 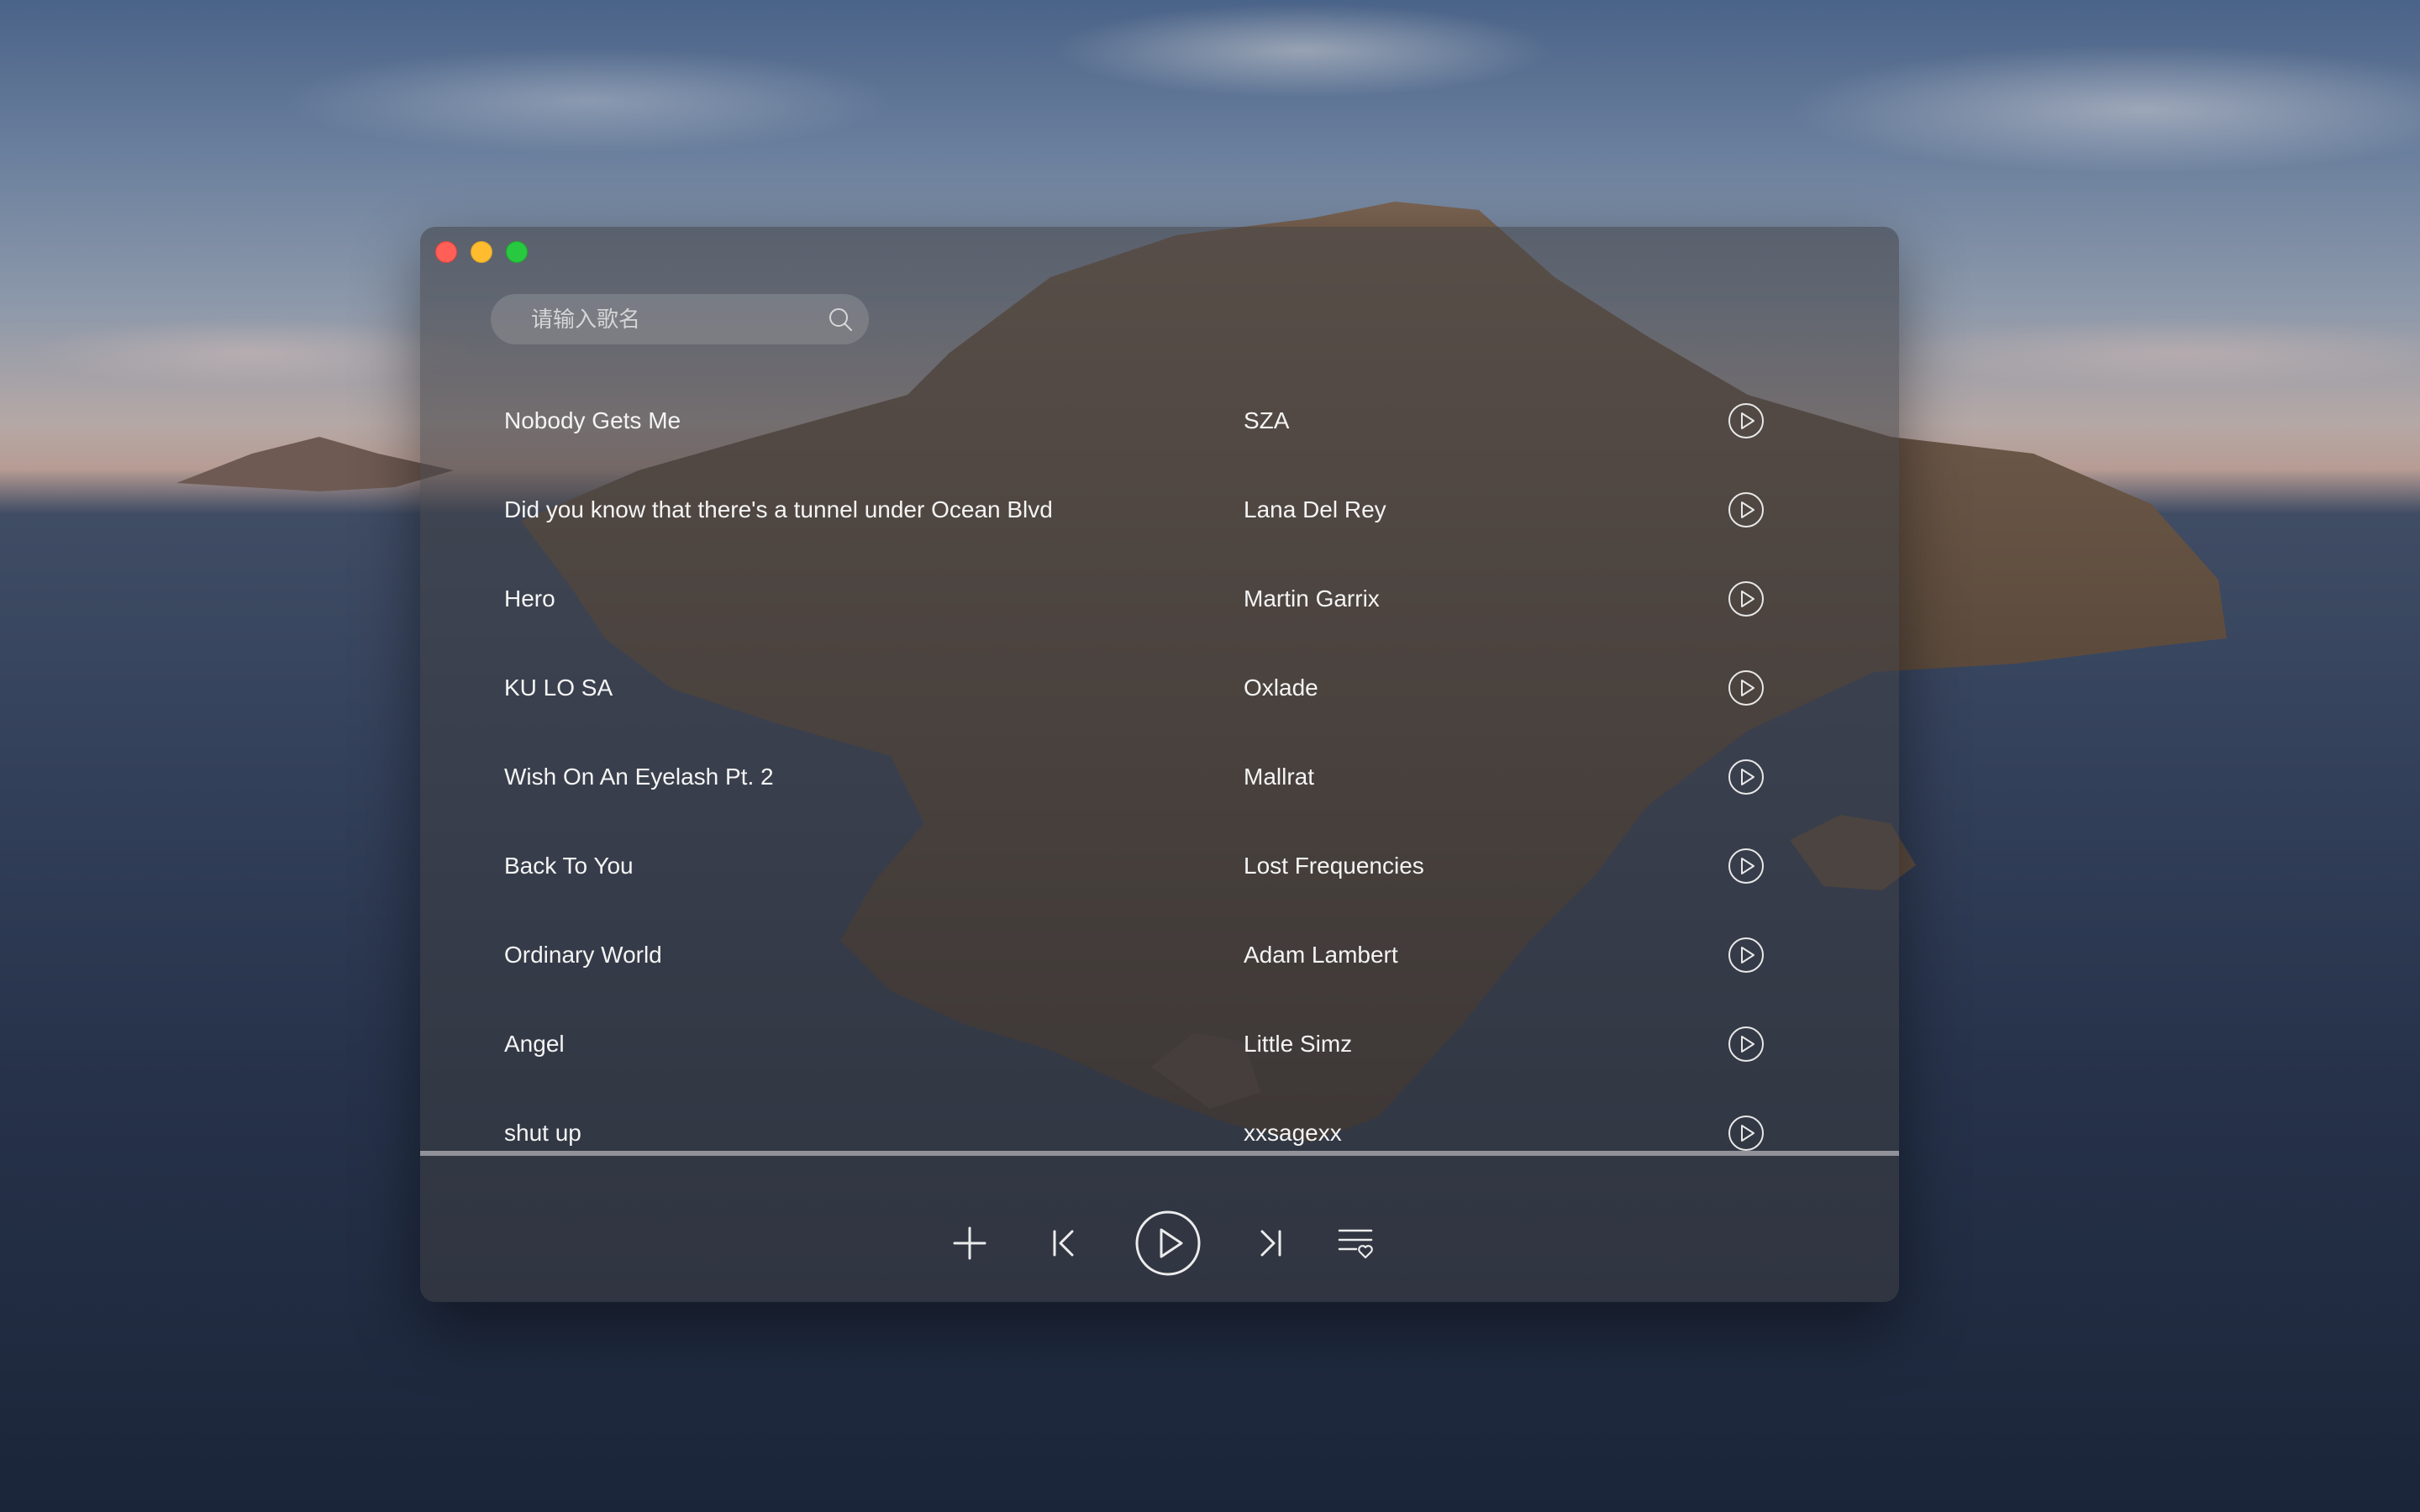 What do you see at coordinates (1315, 509) in the screenshot?
I see `song-artist: Lana Del Rey` at bounding box center [1315, 509].